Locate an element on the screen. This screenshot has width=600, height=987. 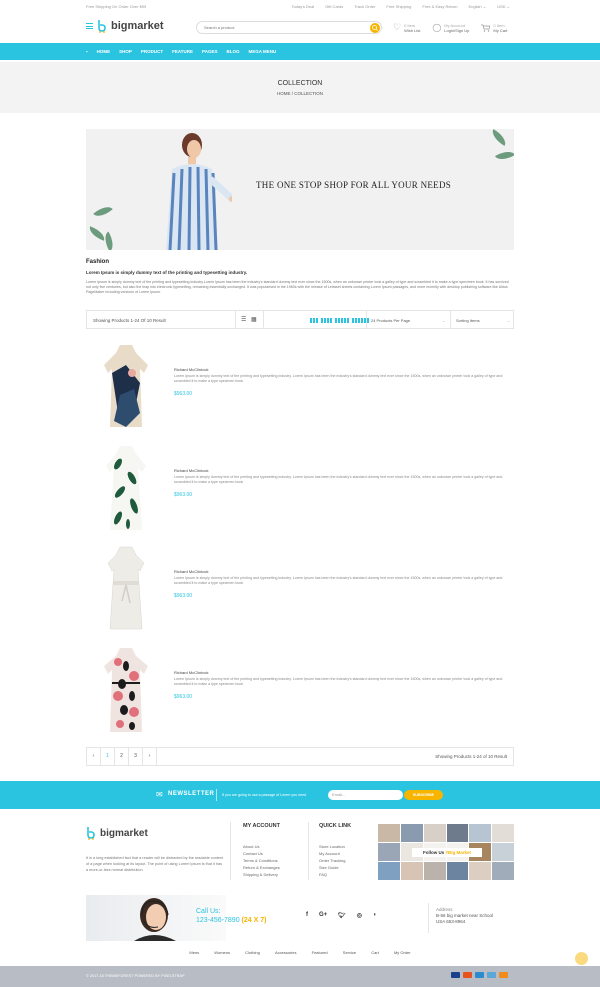
phone-number: 123-456-7890 (24 X 7) is located at coordinates (231, 920).